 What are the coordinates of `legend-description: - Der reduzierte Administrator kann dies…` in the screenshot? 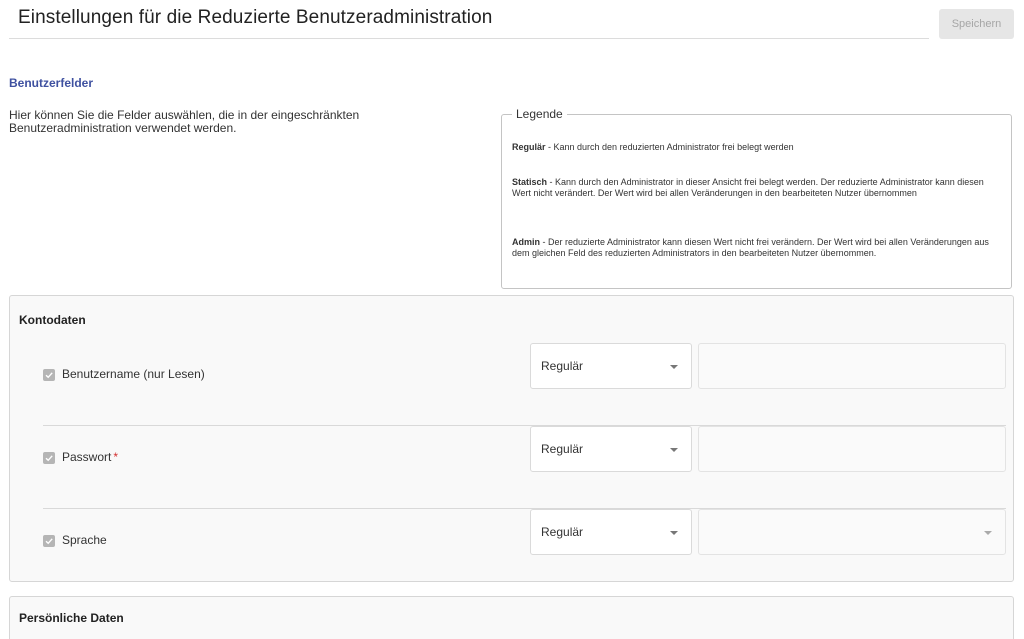 It's located at (750, 247).